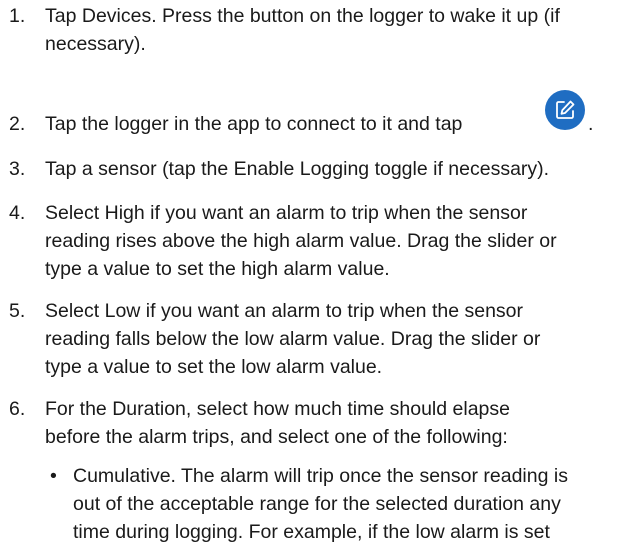 This screenshot has width=631, height=546. What do you see at coordinates (214, 367) in the screenshot?
I see `step-line: type a value to set the low alarm value.` at bounding box center [214, 367].